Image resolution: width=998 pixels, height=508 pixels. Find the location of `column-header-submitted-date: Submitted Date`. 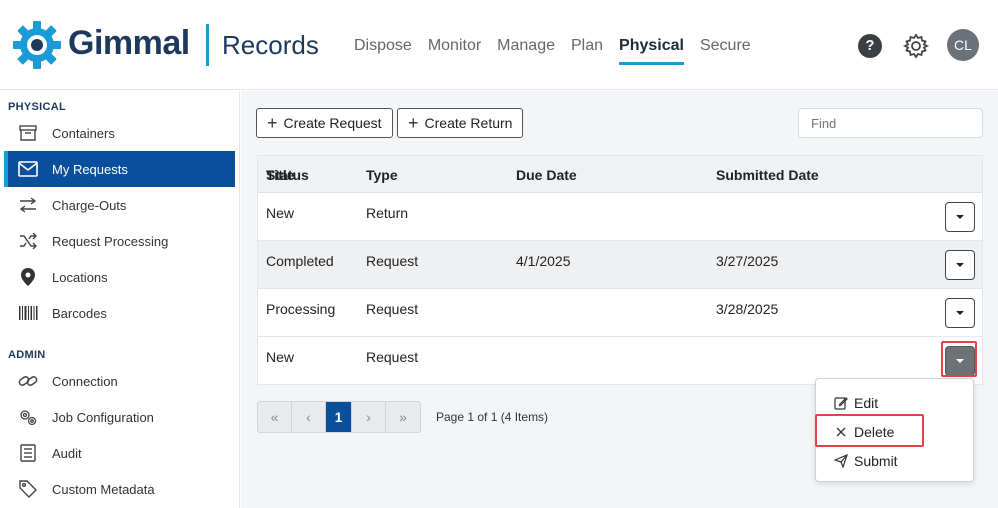

column-header-submitted-date: Submitted Date is located at coordinates (767, 175).